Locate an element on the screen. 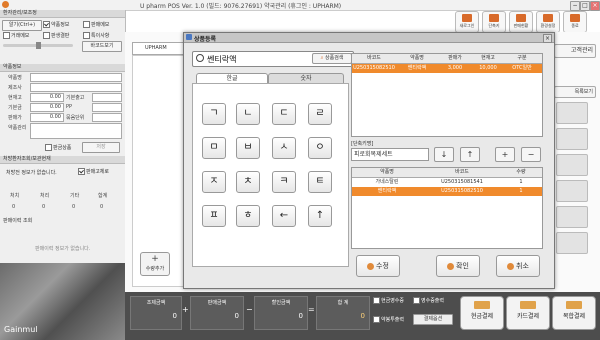 The image size is (600, 340). col-barcode: 바코드 is located at coordinates (374, 58).